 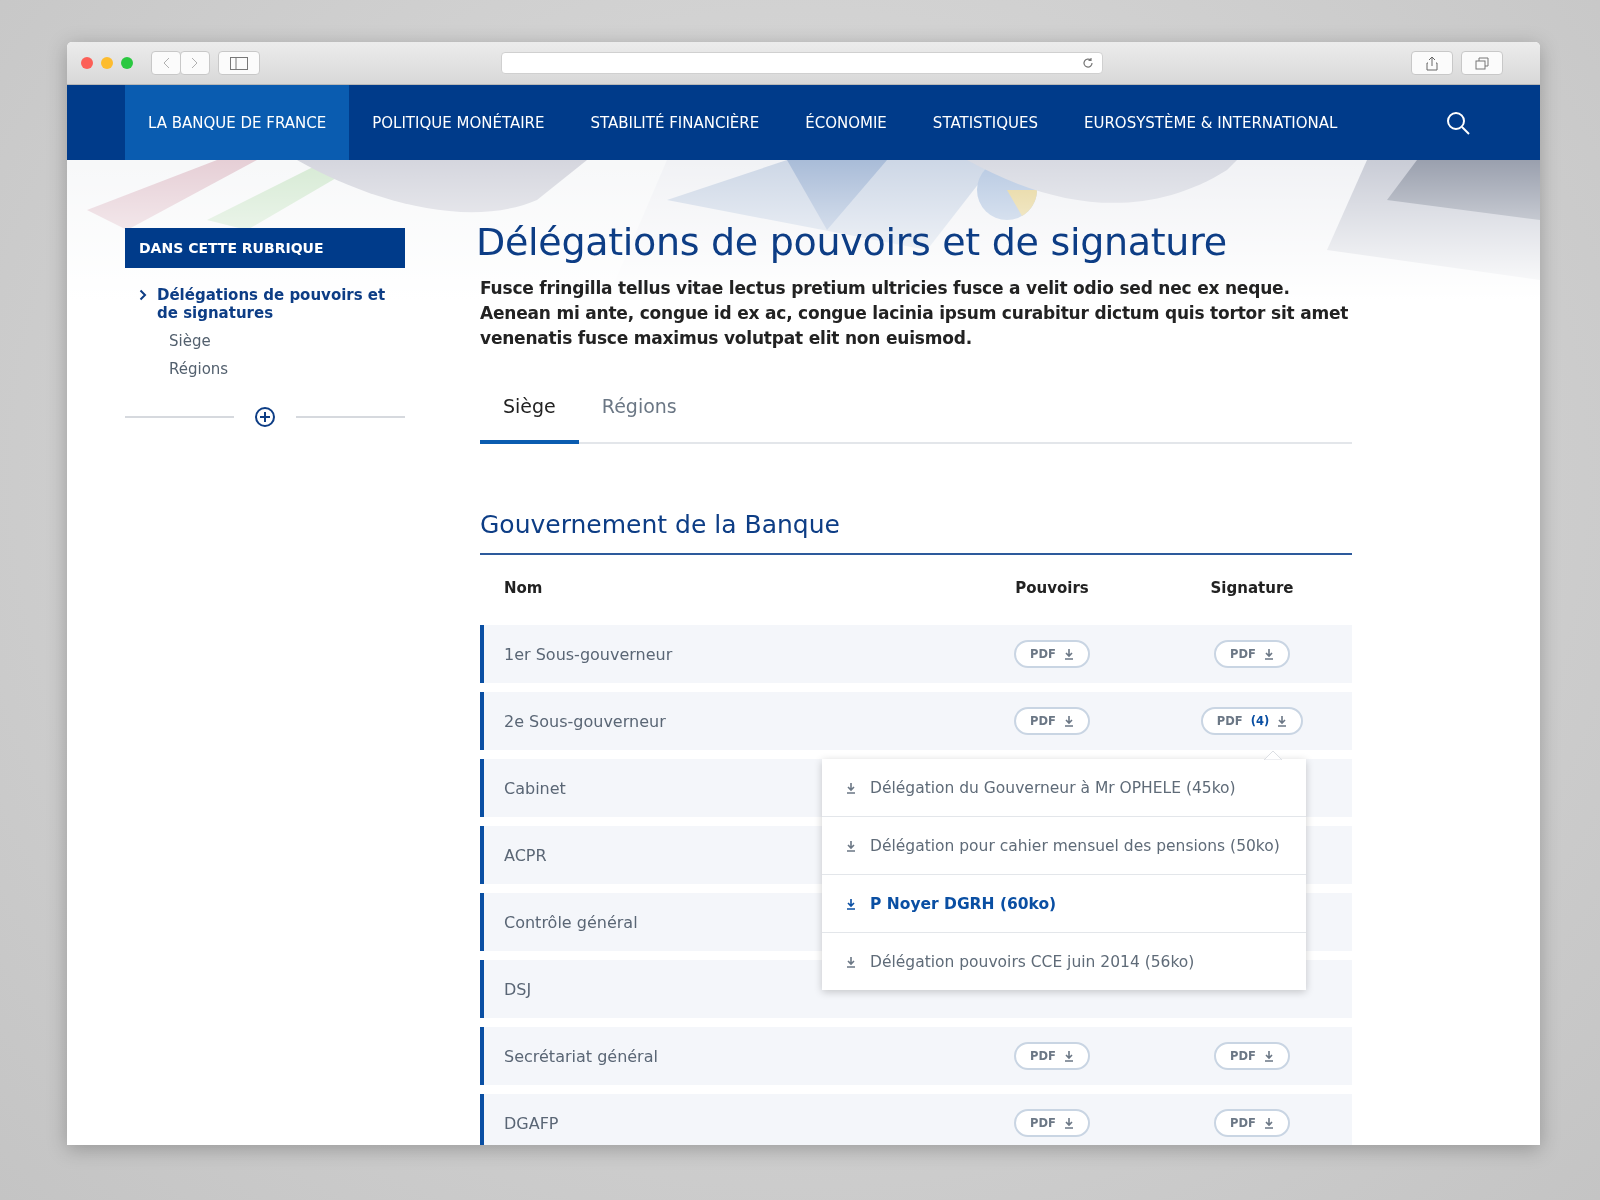 What do you see at coordinates (1088, 63) in the screenshot?
I see `reload-icon` at bounding box center [1088, 63].